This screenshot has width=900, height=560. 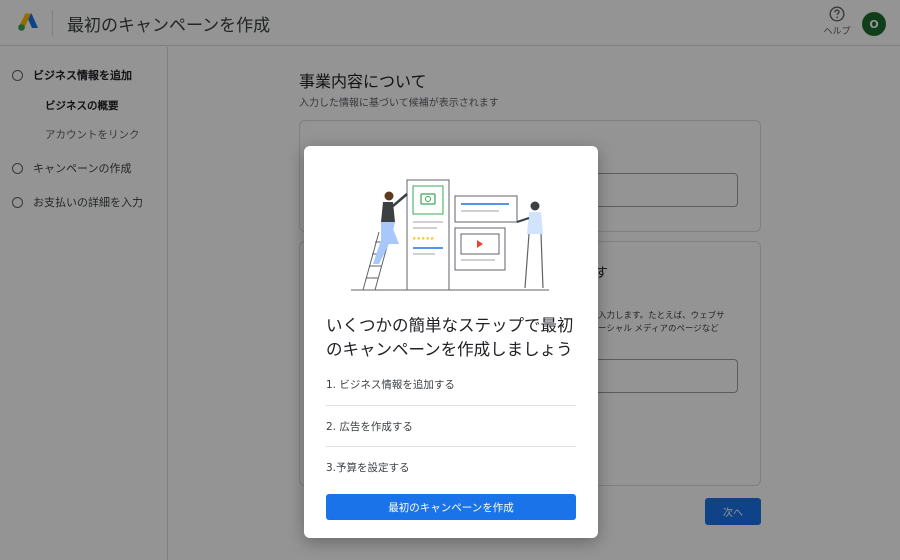 What do you see at coordinates (390, 385) in the screenshot?
I see `dialog-step-1: 1. ビジネス情報を追加する` at bounding box center [390, 385].